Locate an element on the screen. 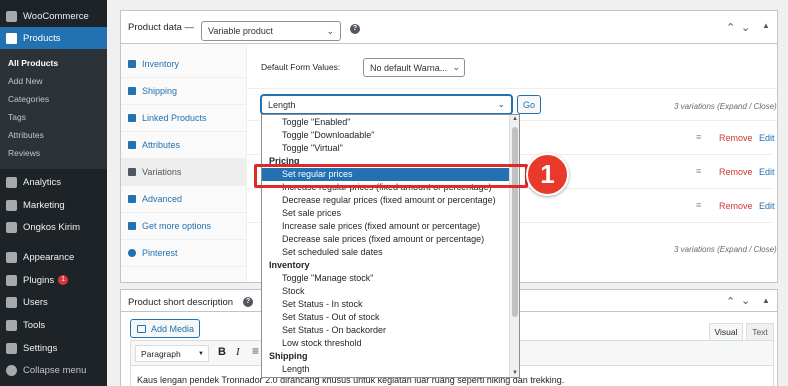 This screenshot has width=788, height=386. sidebar-item-label: Marketing is located at coordinates (44, 205).